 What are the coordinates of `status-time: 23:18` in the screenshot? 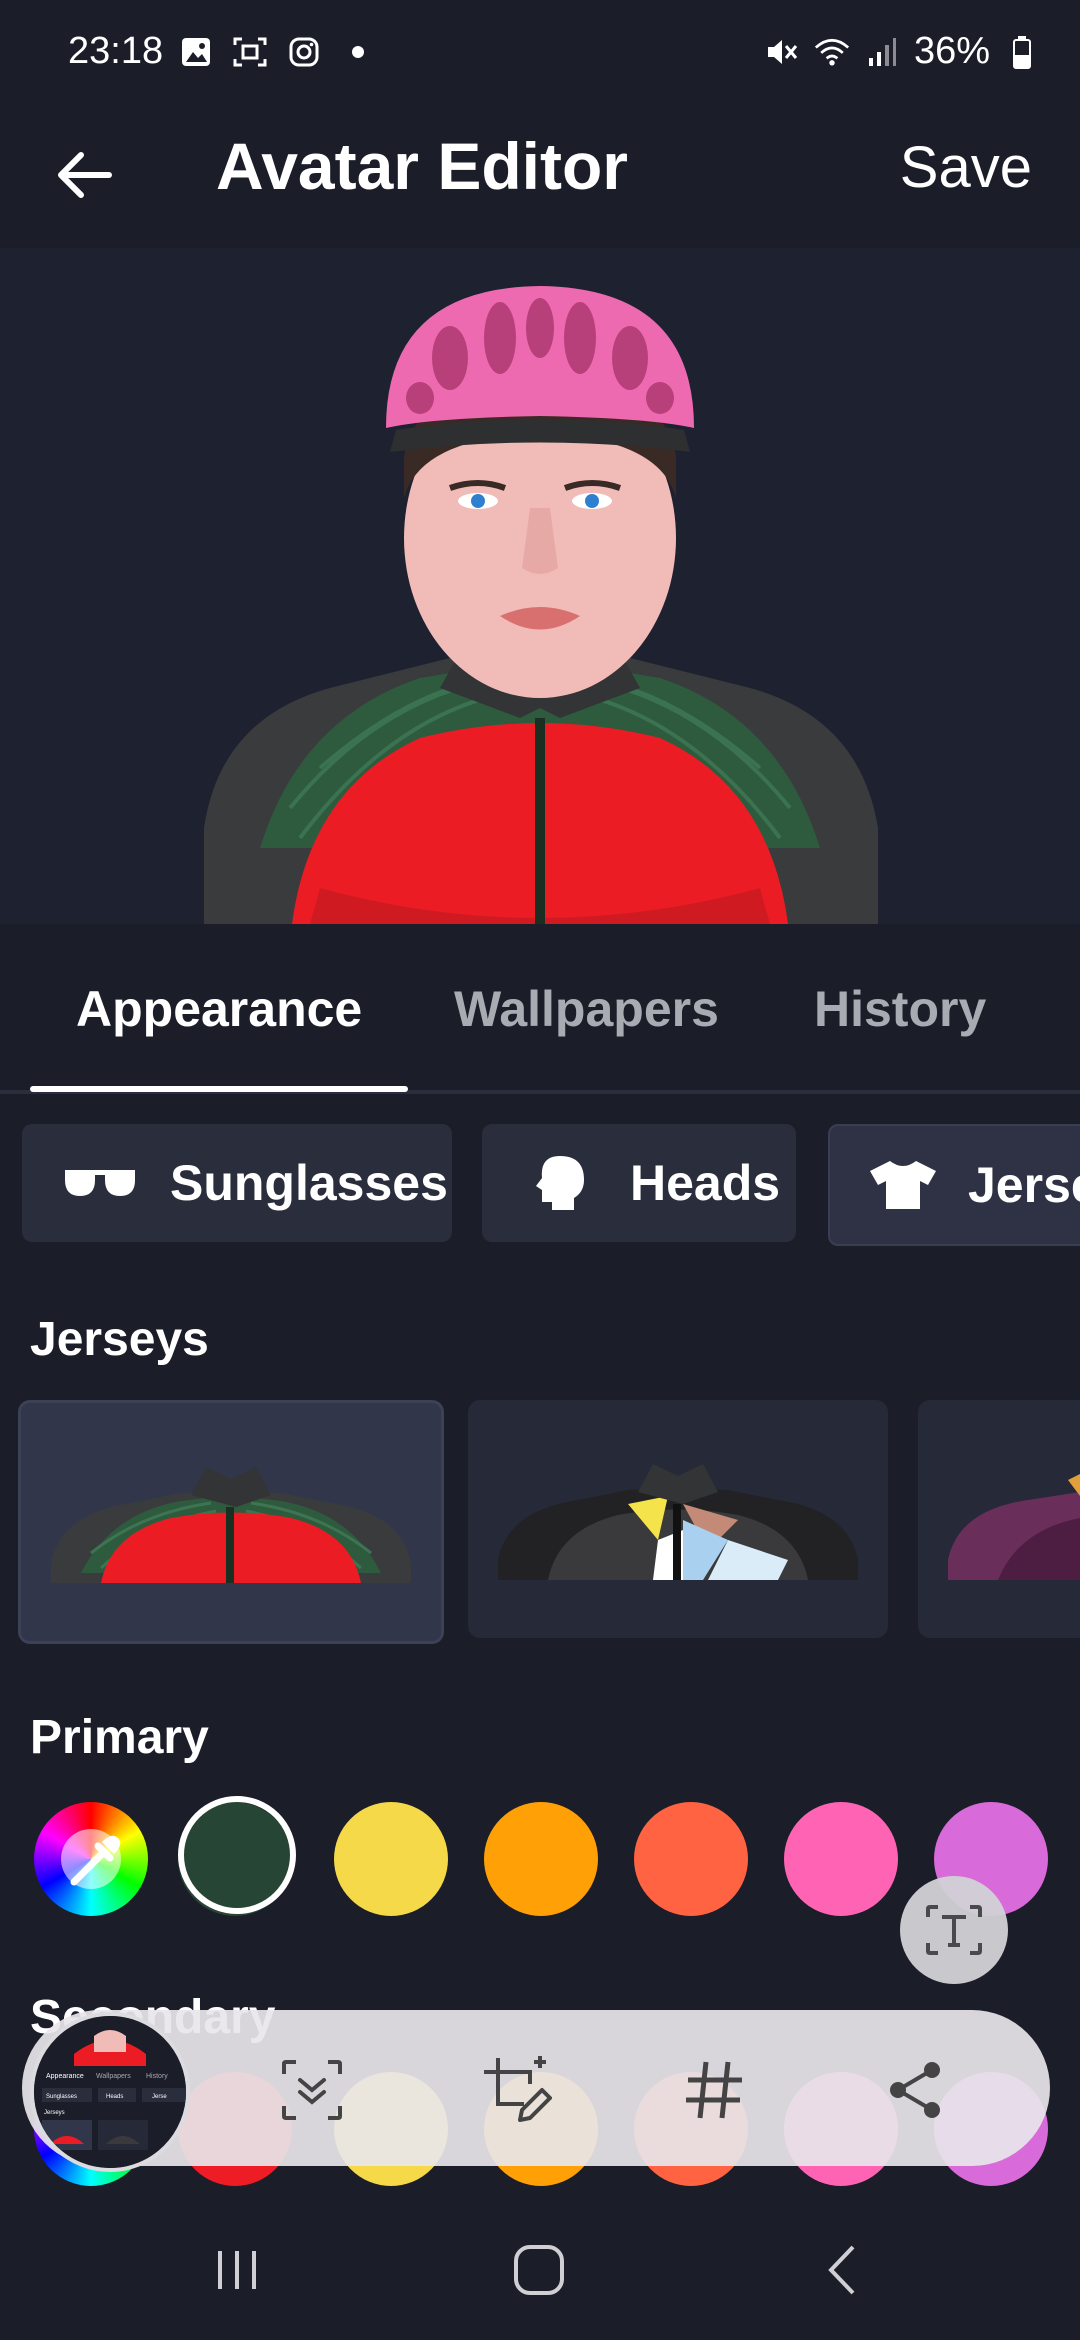 It's located at (116, 51).